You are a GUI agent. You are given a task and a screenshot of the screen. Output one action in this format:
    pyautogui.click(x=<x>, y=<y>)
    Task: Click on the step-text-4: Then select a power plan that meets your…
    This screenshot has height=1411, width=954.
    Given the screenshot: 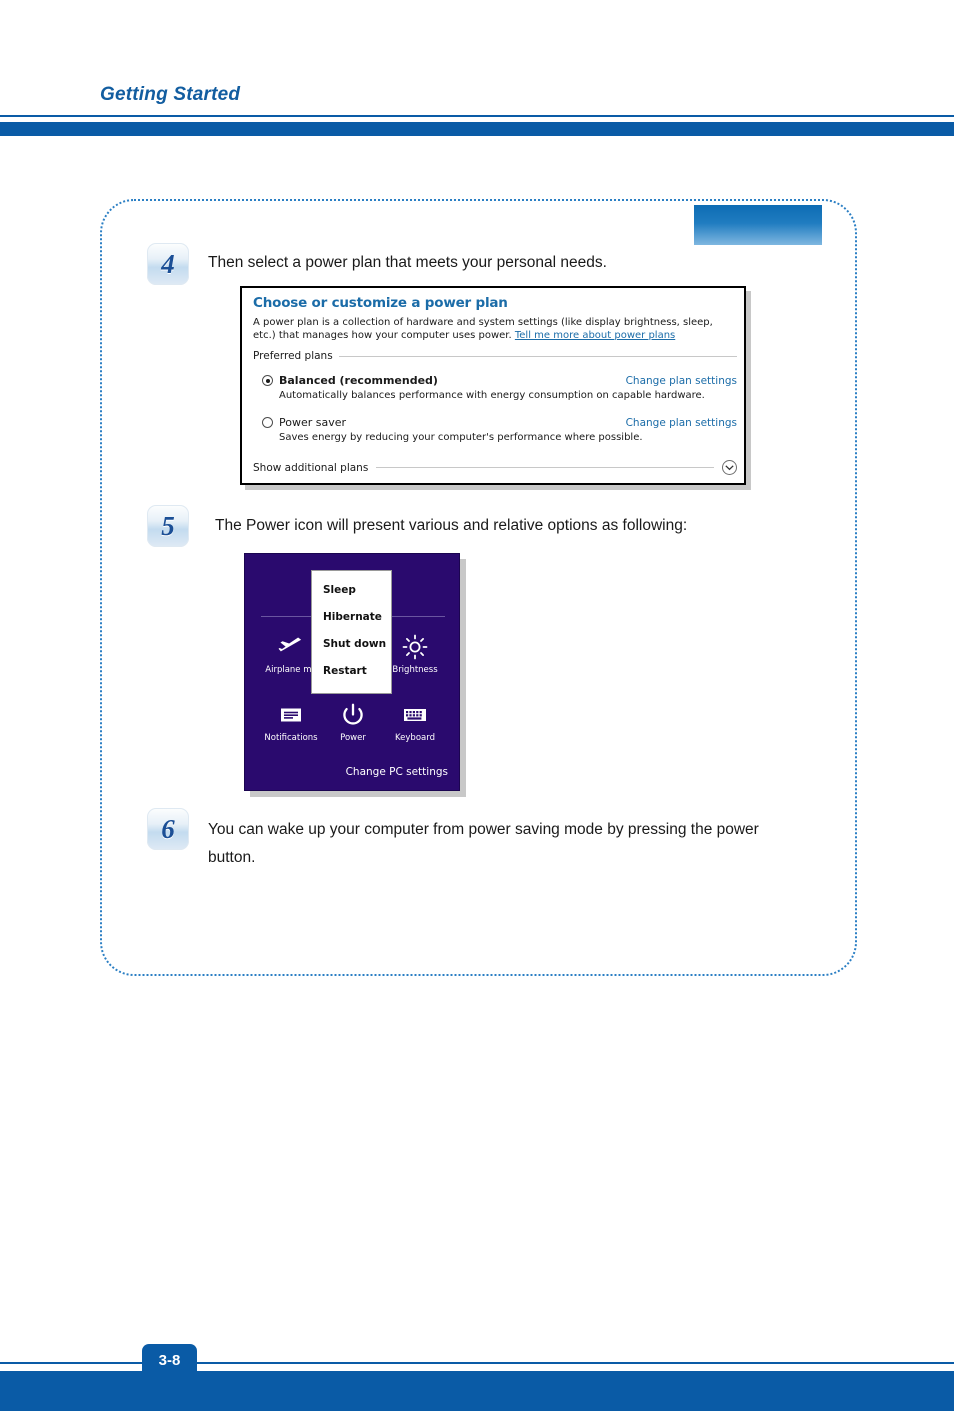 What is the action you would take?
    pyautogui.click(x=407, y=262)
    